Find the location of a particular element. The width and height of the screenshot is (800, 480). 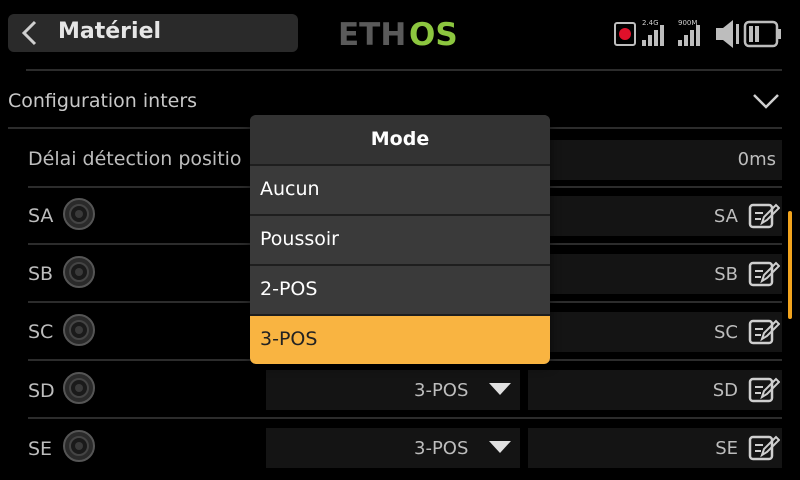

section-title: Configuration inters is located at coordinates (102, 101).